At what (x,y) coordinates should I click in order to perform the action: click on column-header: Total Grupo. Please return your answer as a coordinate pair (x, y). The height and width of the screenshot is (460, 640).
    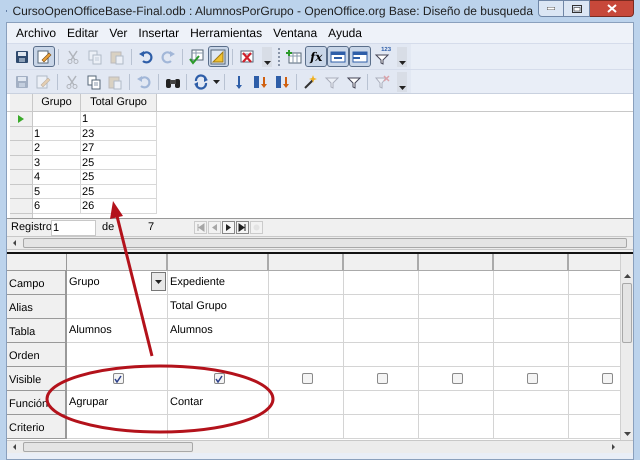
    Looking at the image, I should click on (119, 102).